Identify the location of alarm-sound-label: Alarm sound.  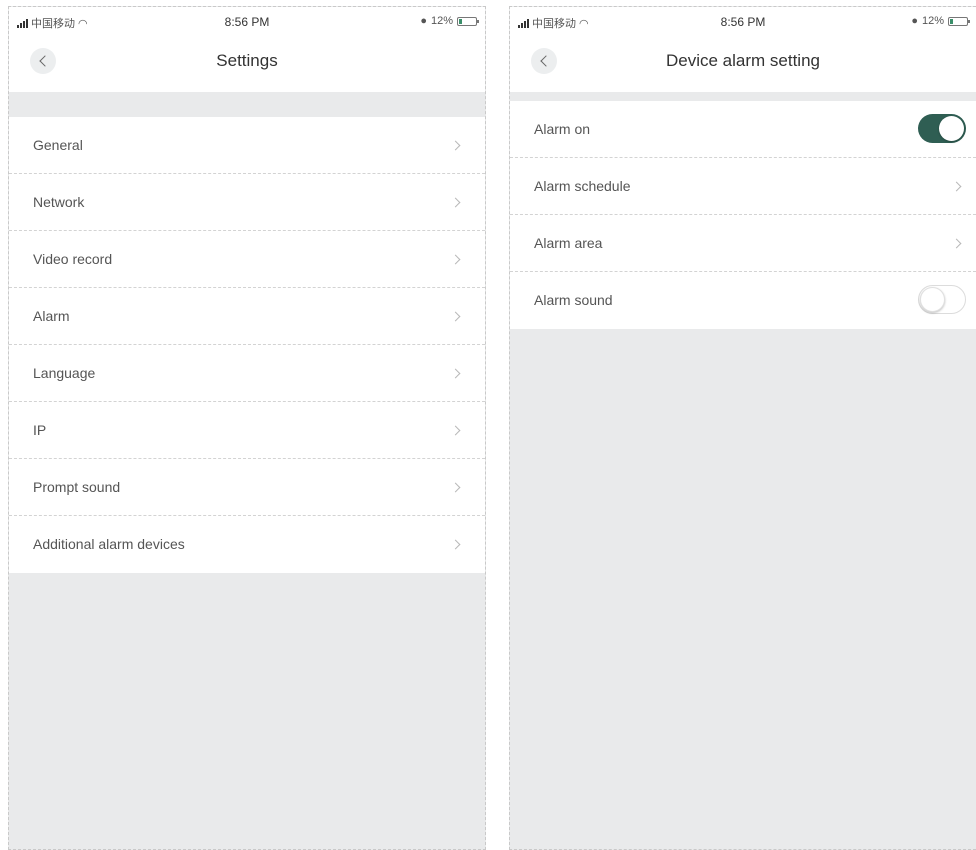
(573, 300).